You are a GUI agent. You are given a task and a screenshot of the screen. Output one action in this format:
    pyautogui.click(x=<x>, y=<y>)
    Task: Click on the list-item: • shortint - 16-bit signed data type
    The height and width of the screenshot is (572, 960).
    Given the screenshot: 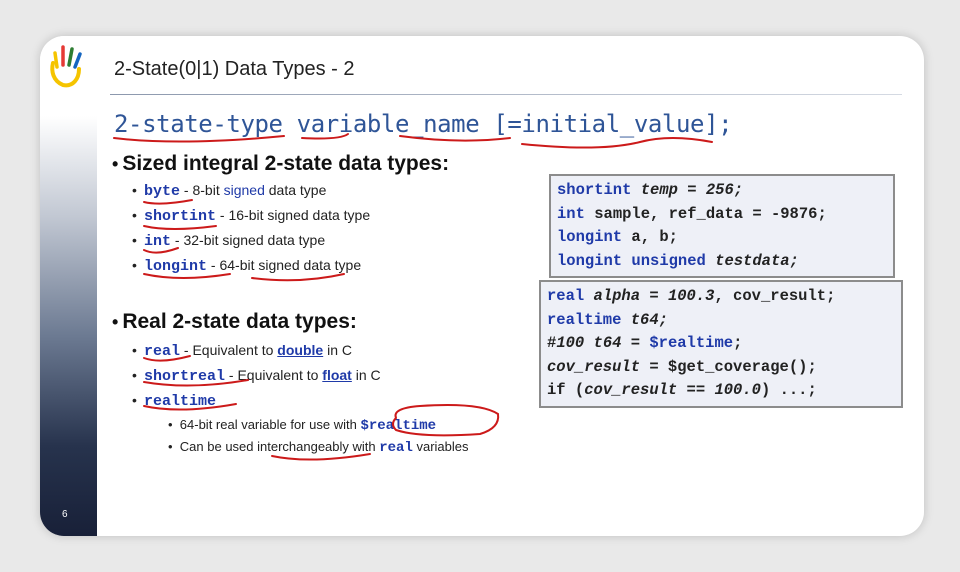 What is the action you would take?
    pyautogui.click(x=251, y=216)
    